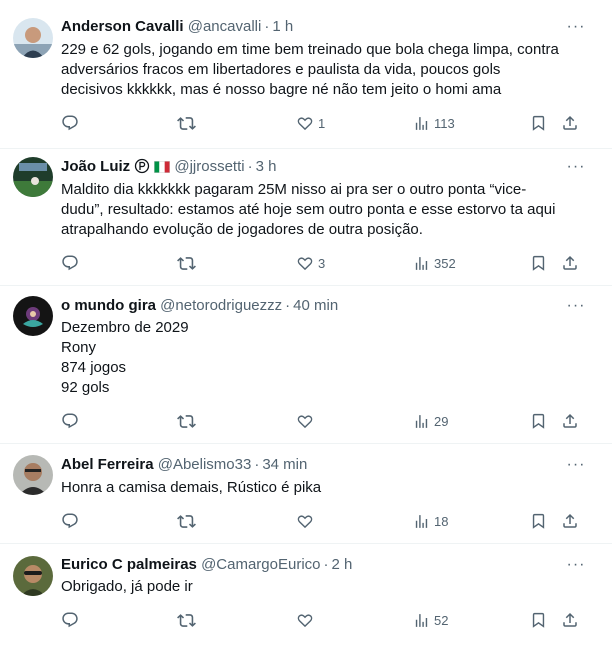 Image resolution: width=612 pixels, height=647 pixels. Describe the element at coordinates (209, 166) in the screenshot. I see `user-handle: @jjrossetti` at that location.